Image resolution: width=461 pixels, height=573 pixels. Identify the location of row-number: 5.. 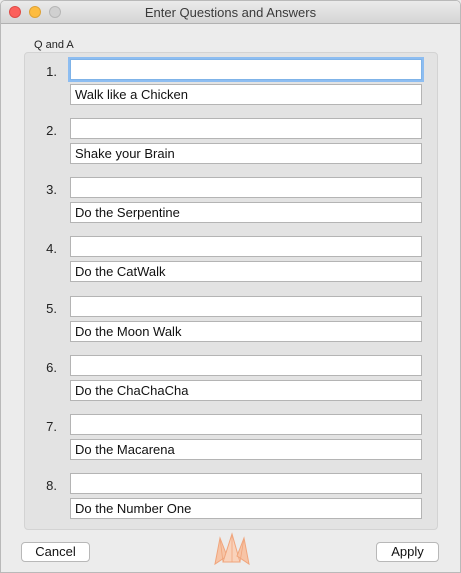
(51, 308).